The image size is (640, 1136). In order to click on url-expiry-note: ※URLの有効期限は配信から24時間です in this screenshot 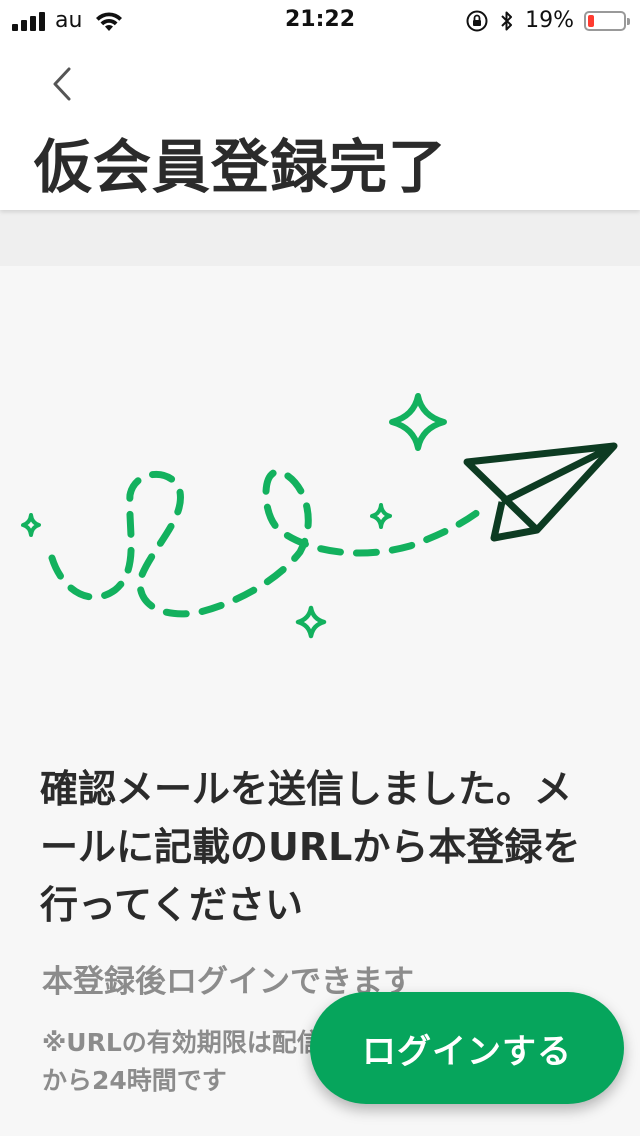, I will do `click(182, 1061)`.